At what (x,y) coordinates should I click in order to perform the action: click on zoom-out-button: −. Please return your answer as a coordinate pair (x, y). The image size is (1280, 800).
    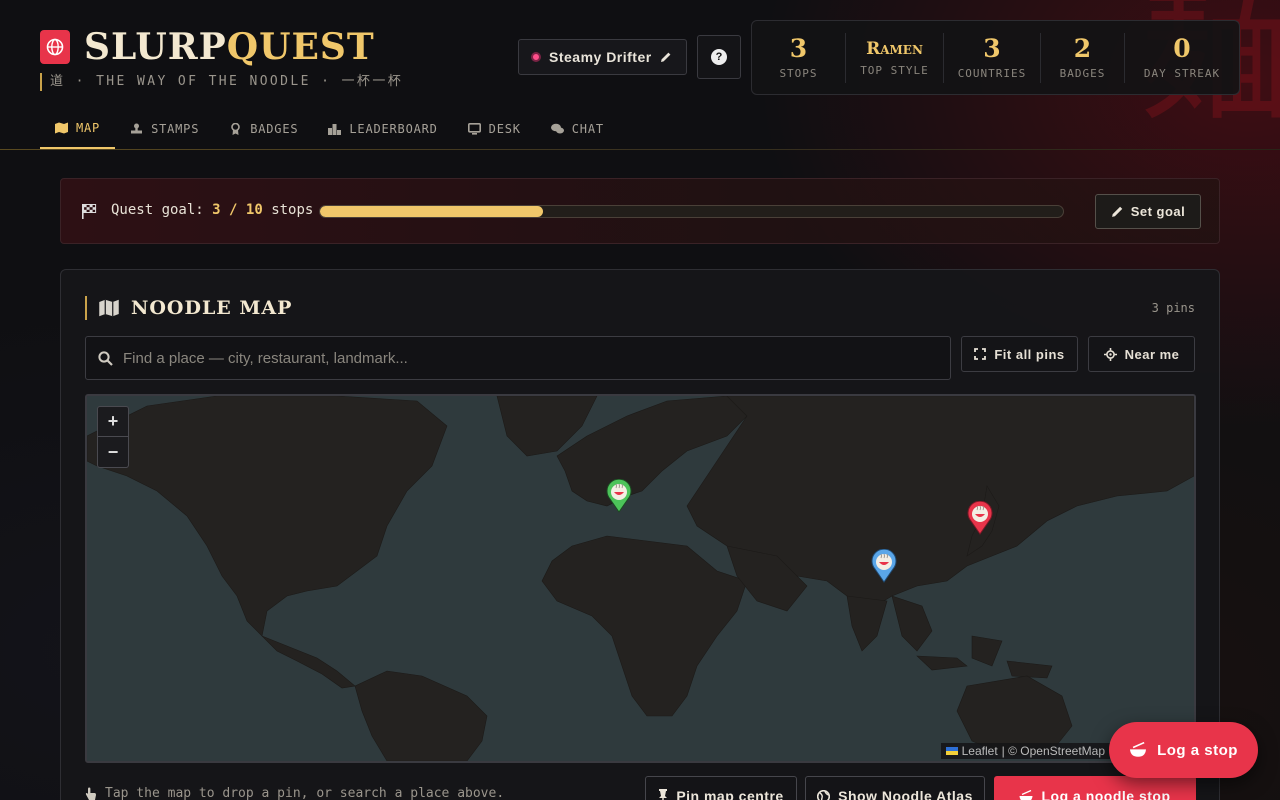
    Looking at the image, I should click on (113, 452).